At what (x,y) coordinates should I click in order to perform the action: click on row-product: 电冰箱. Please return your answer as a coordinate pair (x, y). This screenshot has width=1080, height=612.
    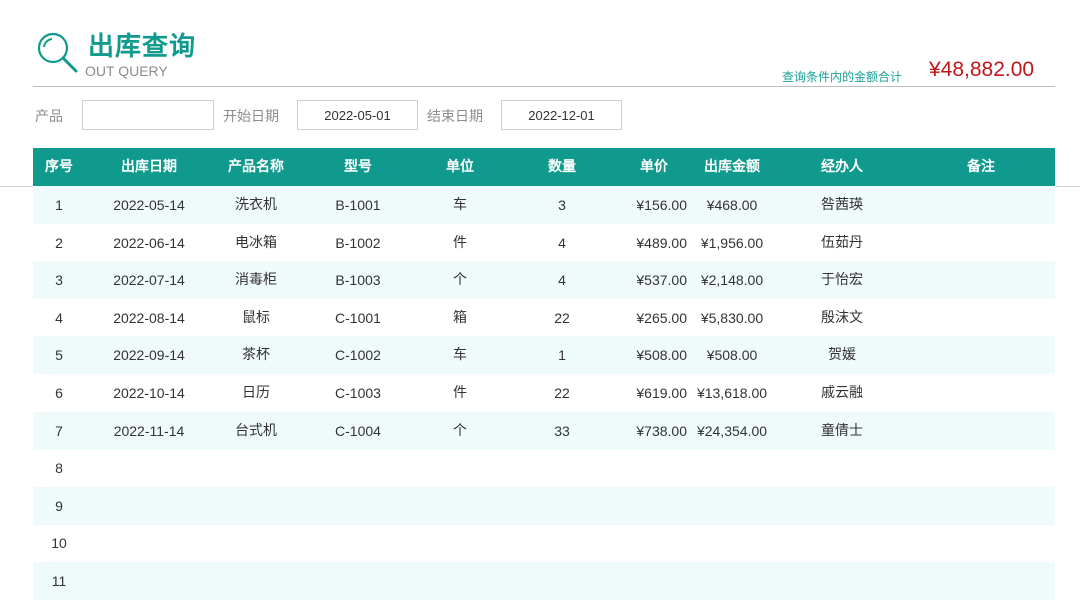
    Looking at the image, I should click on (256, 242).